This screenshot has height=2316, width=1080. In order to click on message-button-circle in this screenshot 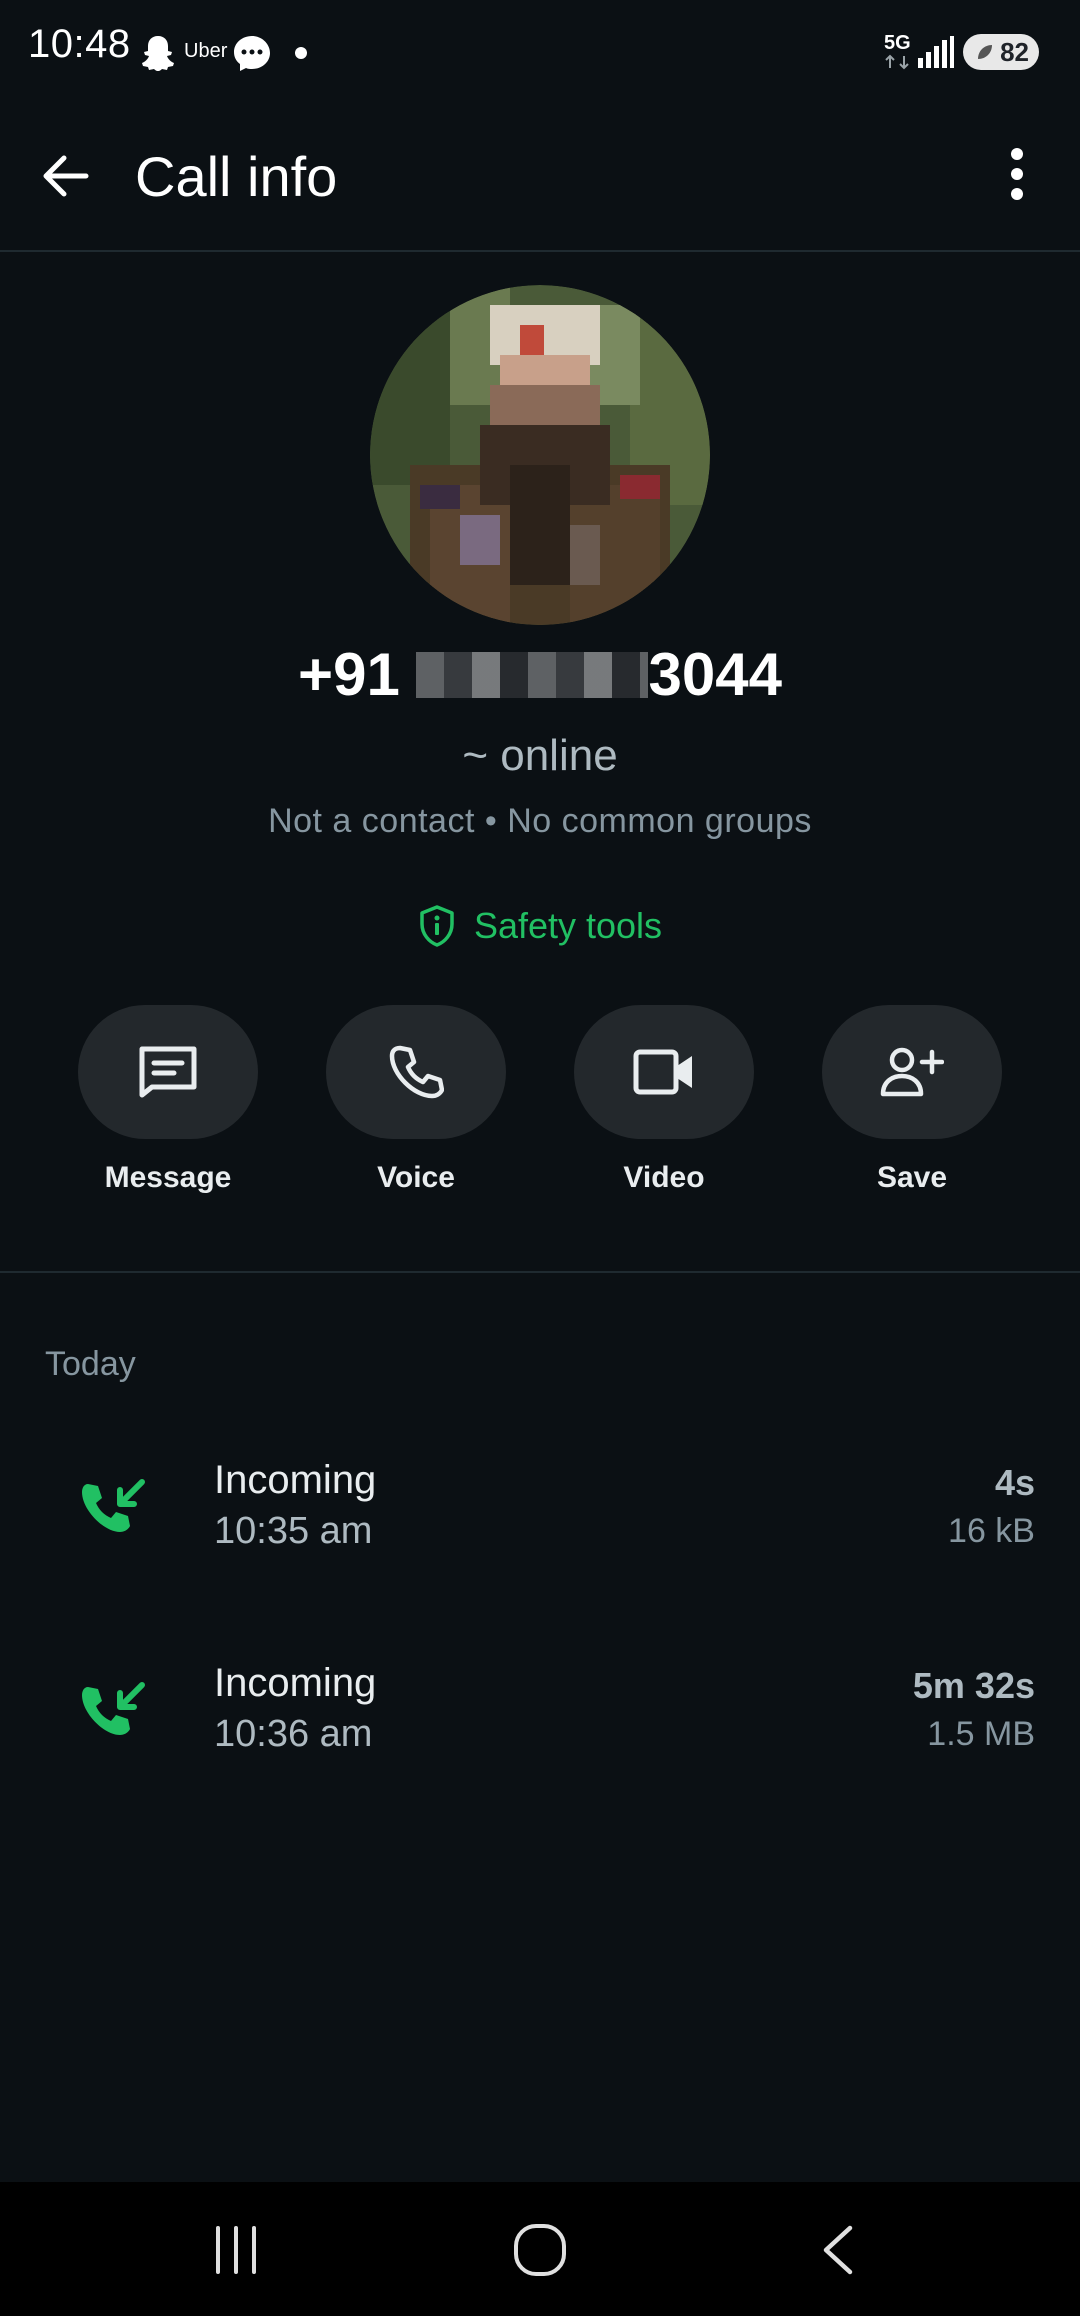, I will do `click(168, 1072)`.